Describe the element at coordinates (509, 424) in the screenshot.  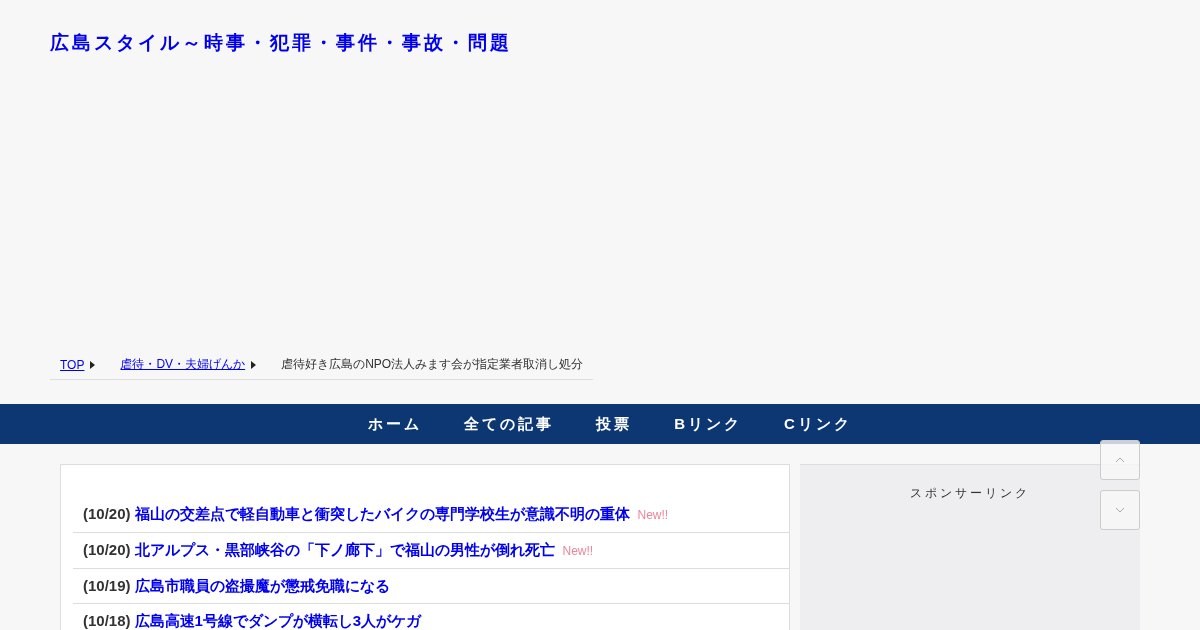
I see `nav-link: 全ての記事` at that location.